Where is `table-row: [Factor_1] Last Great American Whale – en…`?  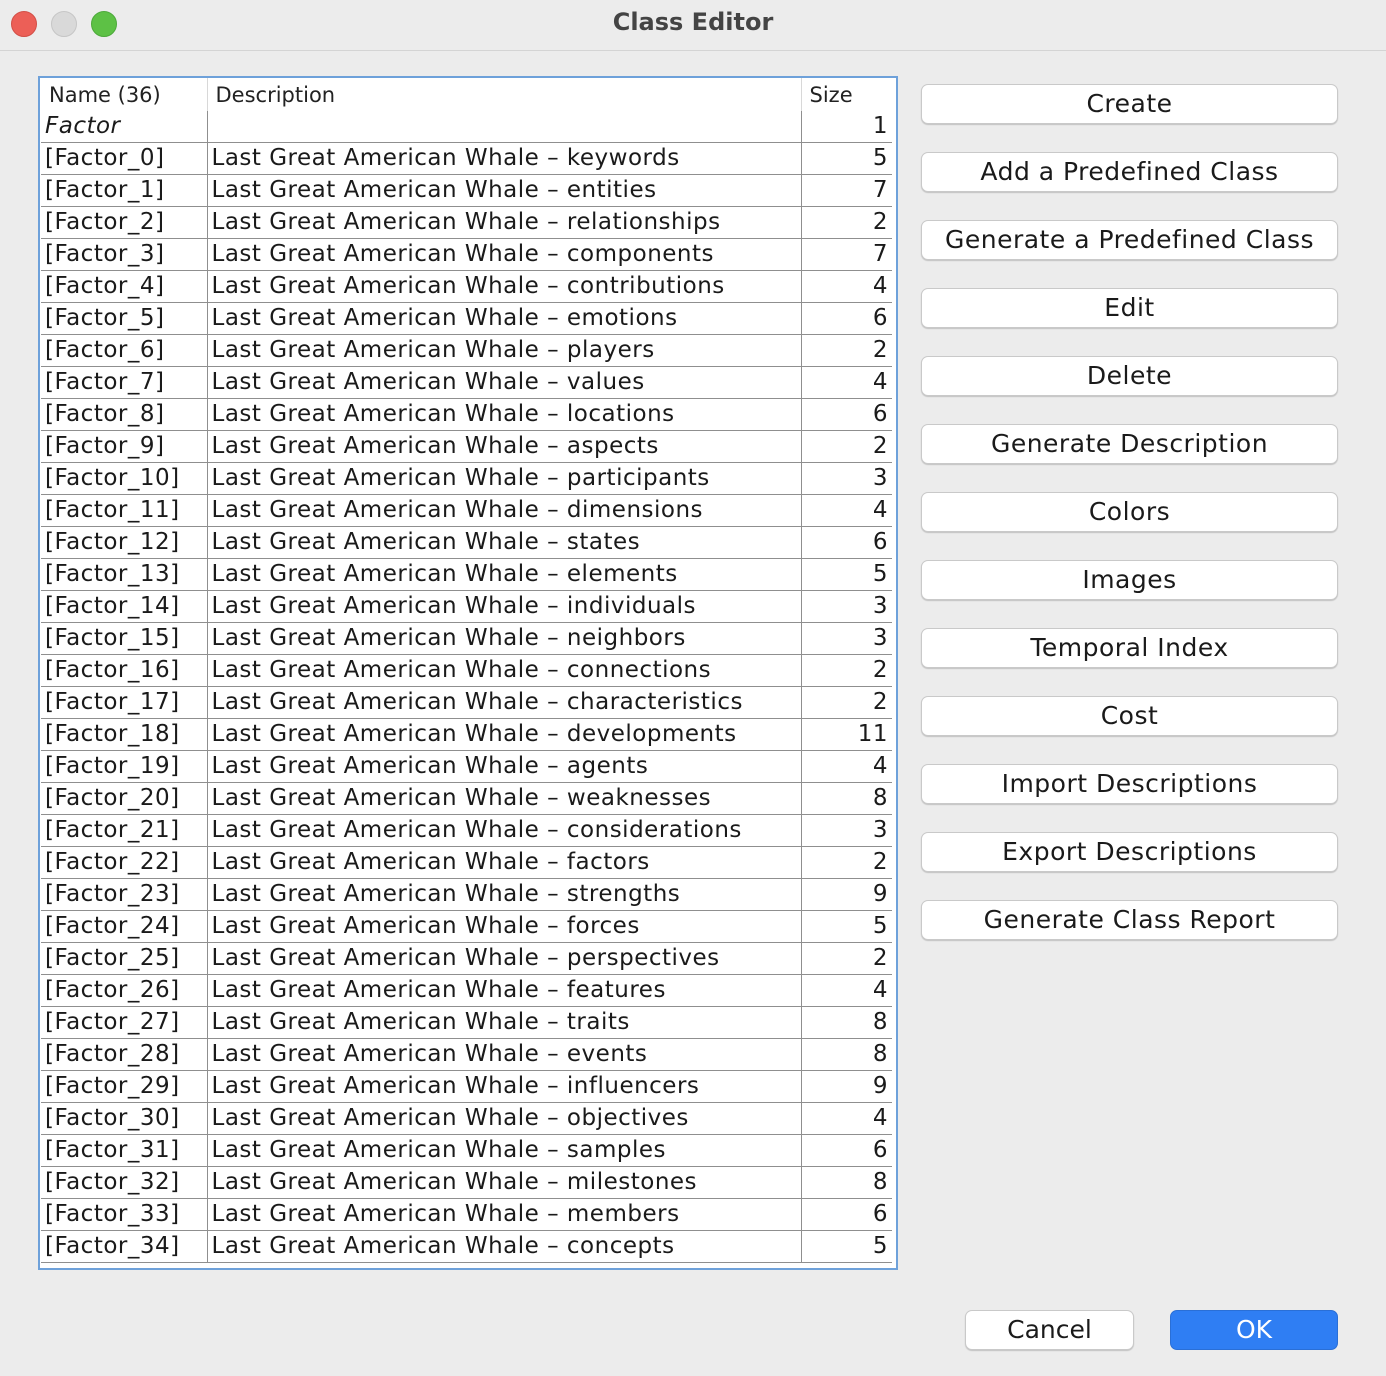
table-row: [Factor_1] Last Great American Whale – en… is located at coordinates (466, 190).